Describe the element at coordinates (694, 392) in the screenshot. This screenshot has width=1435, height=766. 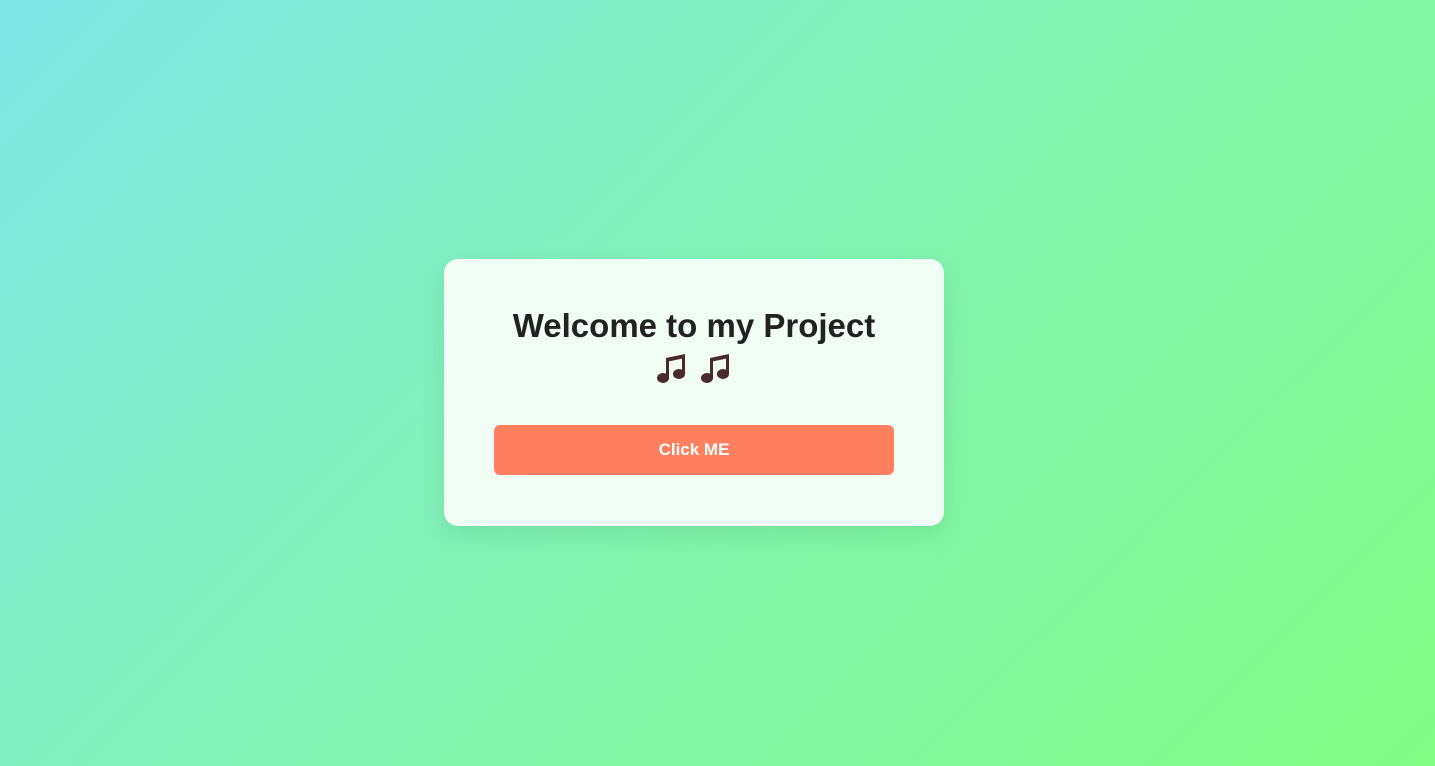
I see `welcome-card: Welcome to my Project Click ME` at that location.